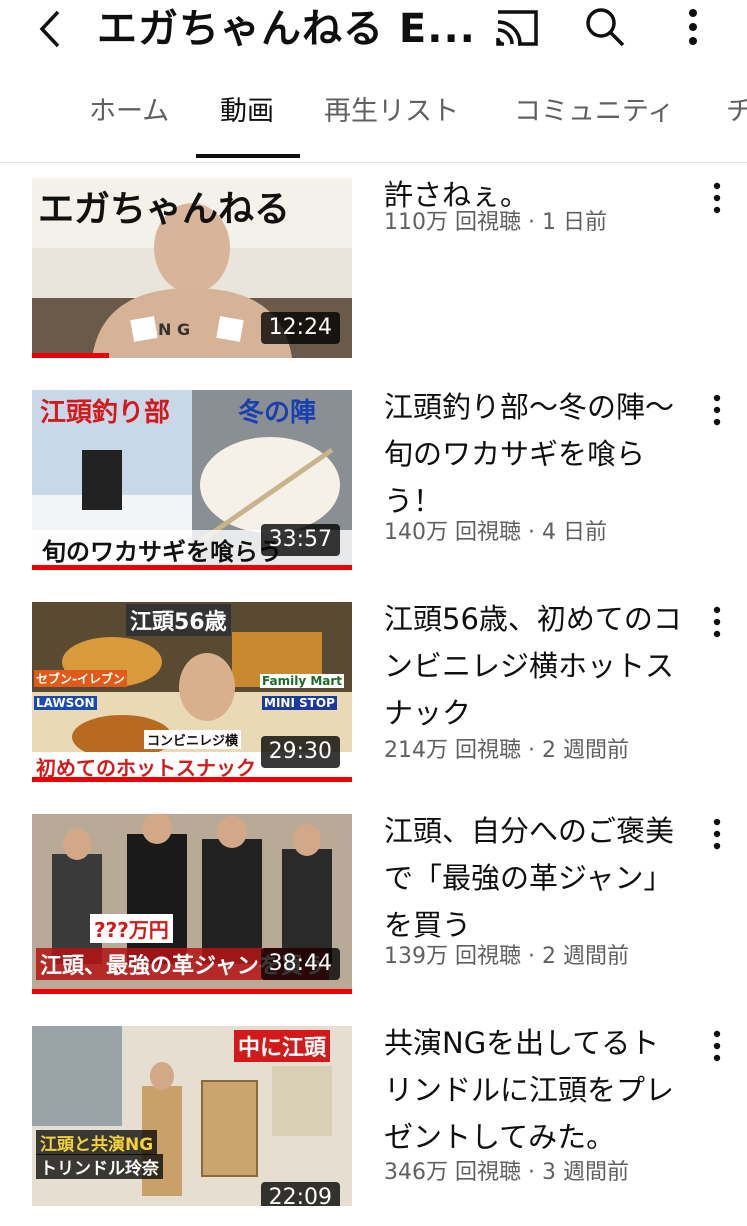 The height and width of the screenshot is (1226, 747). I want to click on thumbnail-caption: セブン-イレブン, so click(80, 678).